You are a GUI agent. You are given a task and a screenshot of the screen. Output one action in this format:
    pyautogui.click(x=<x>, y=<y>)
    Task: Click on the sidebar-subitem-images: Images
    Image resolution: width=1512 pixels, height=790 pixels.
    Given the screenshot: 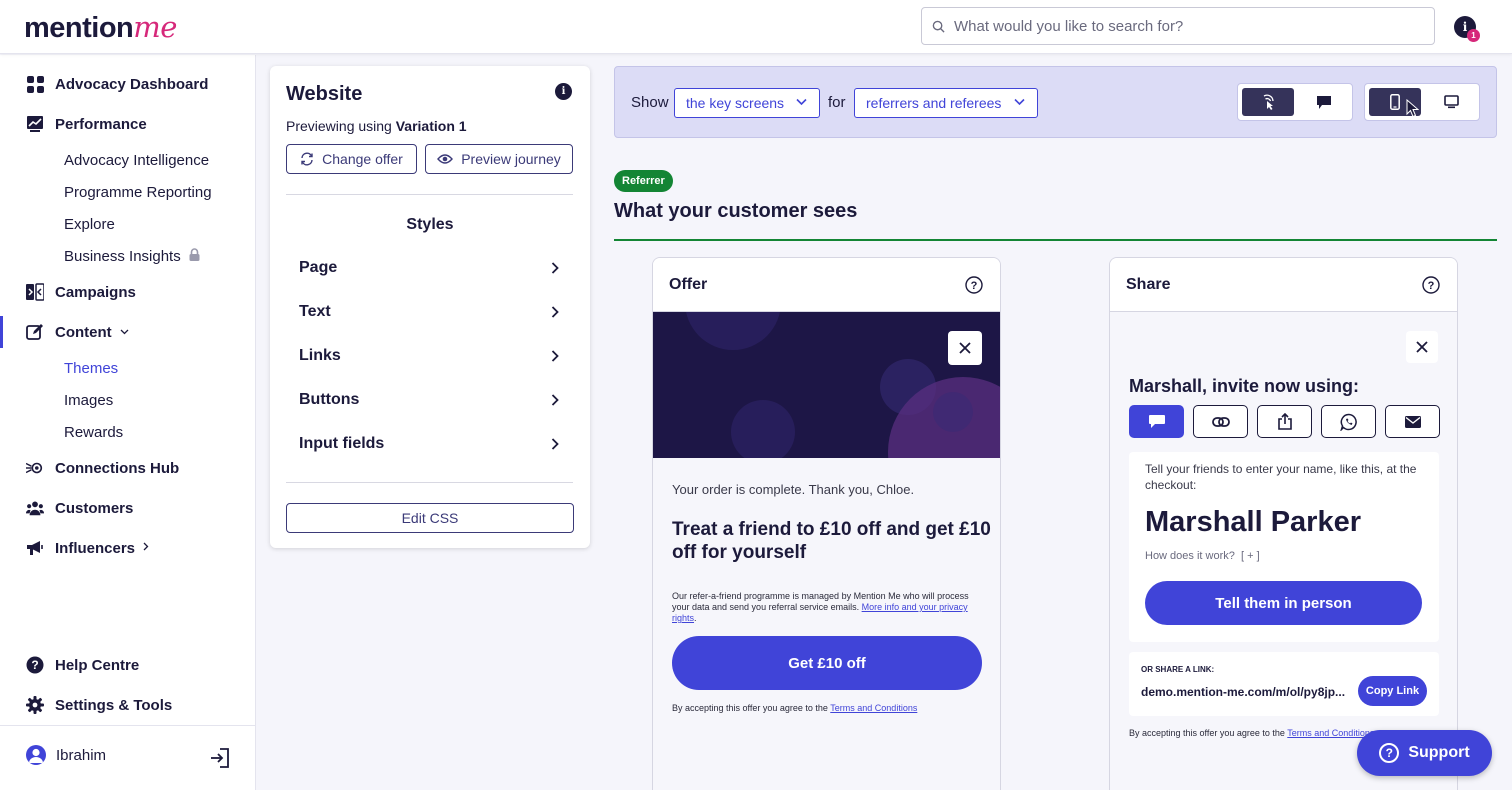 What is the action you would take?
    pyautogui.click(x=88, y=400)
    